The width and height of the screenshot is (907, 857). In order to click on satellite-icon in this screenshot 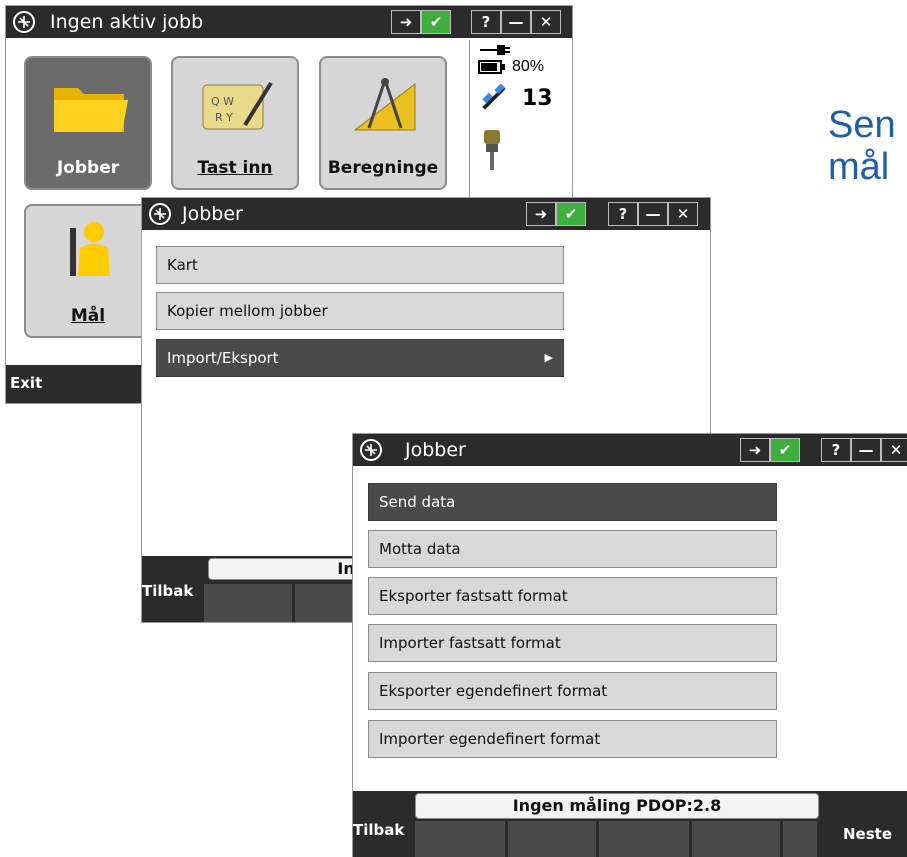, I will do `click(494, 97)`.